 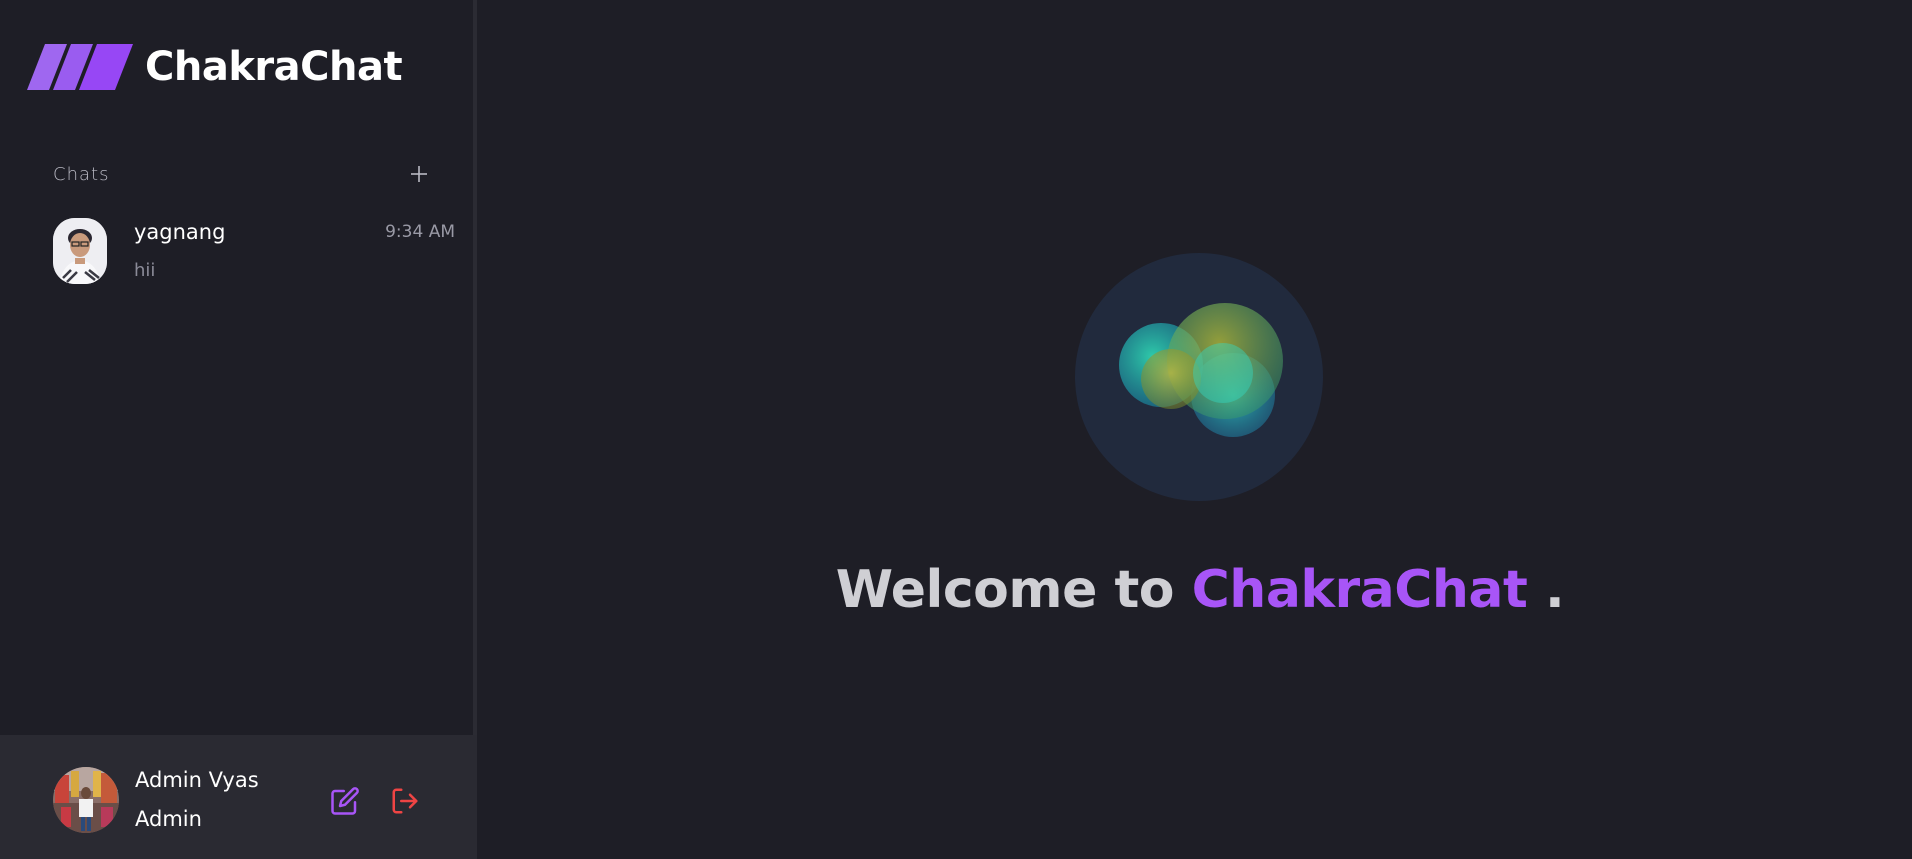 I want to click on profile-role: Admin, so click(x=168, y=819).